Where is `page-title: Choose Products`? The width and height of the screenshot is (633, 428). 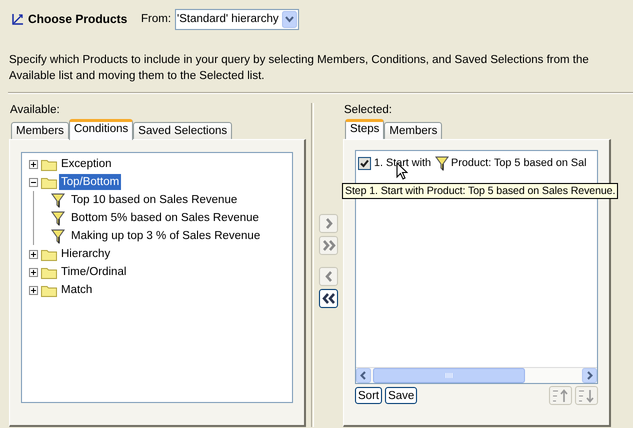
page-title: Choose Products is located at coordinates (78, 19).